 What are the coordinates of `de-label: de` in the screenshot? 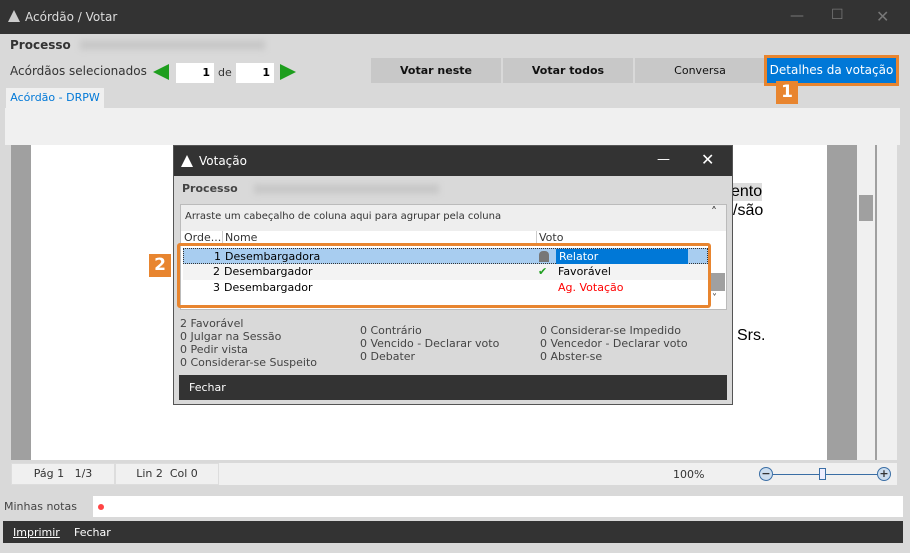 It's located at (225, 72).